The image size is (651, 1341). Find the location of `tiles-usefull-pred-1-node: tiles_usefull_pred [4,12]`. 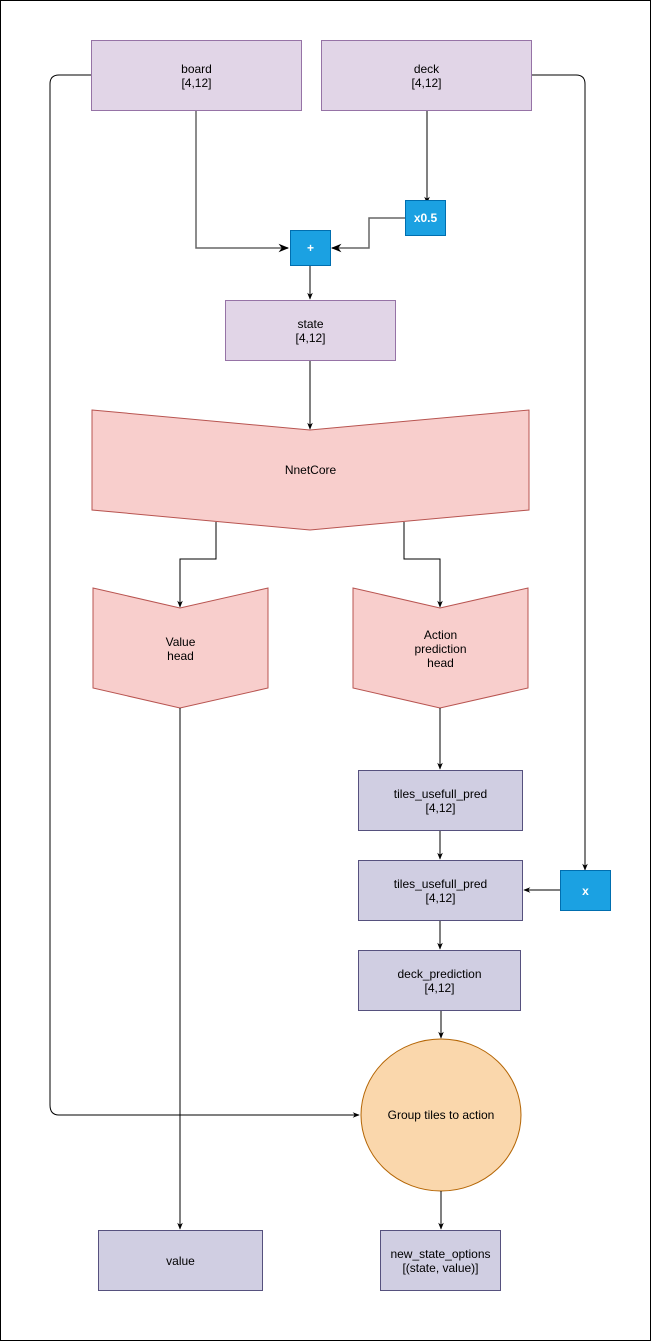

tiles-usefull-pred-1-node: tiles_usefull_pred [4,12] is located at coordinates (440, 800).